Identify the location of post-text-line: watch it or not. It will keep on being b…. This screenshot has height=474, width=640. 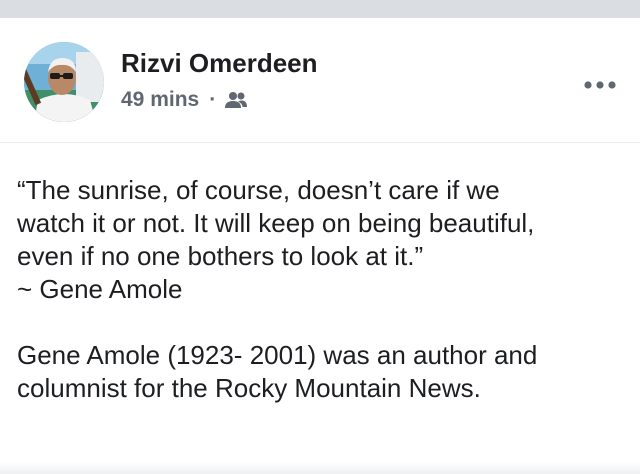
(276, 223).